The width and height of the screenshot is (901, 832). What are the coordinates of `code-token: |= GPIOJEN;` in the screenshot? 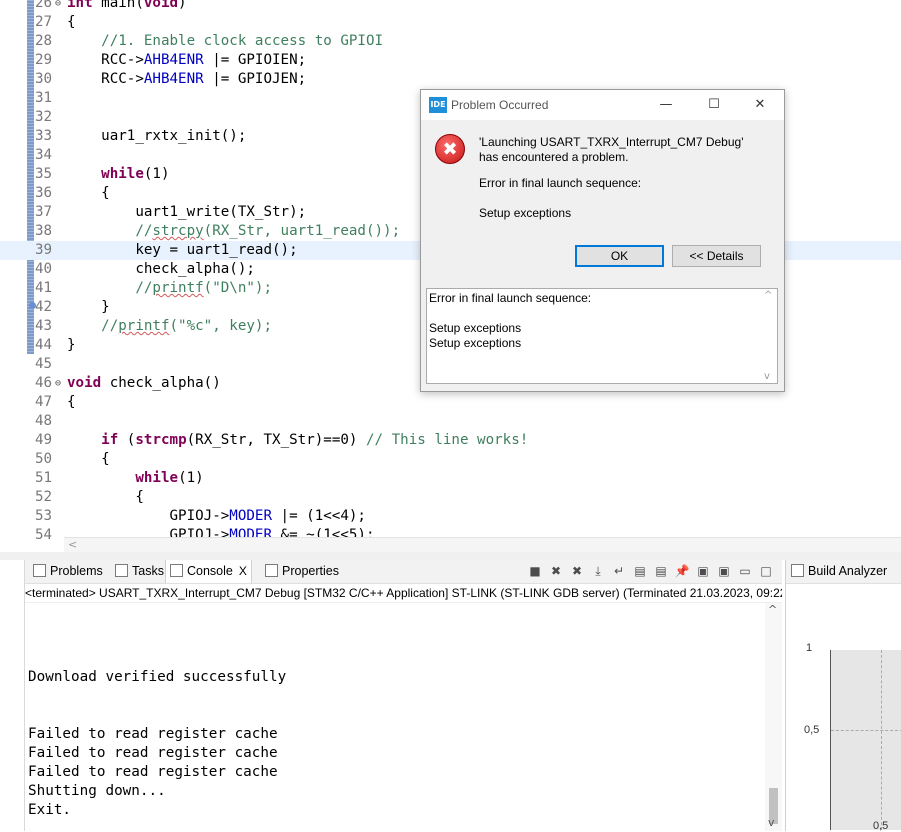 It's located at (255, 79).